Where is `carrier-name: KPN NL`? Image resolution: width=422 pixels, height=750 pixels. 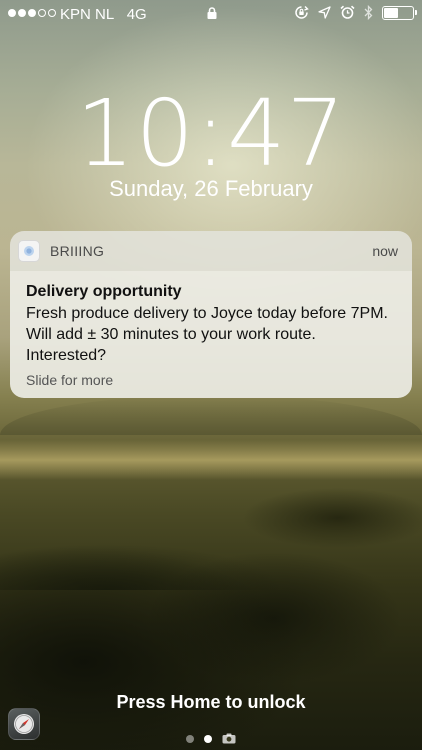
carrier-name: KPN NL is located at coordinates (87, 14).